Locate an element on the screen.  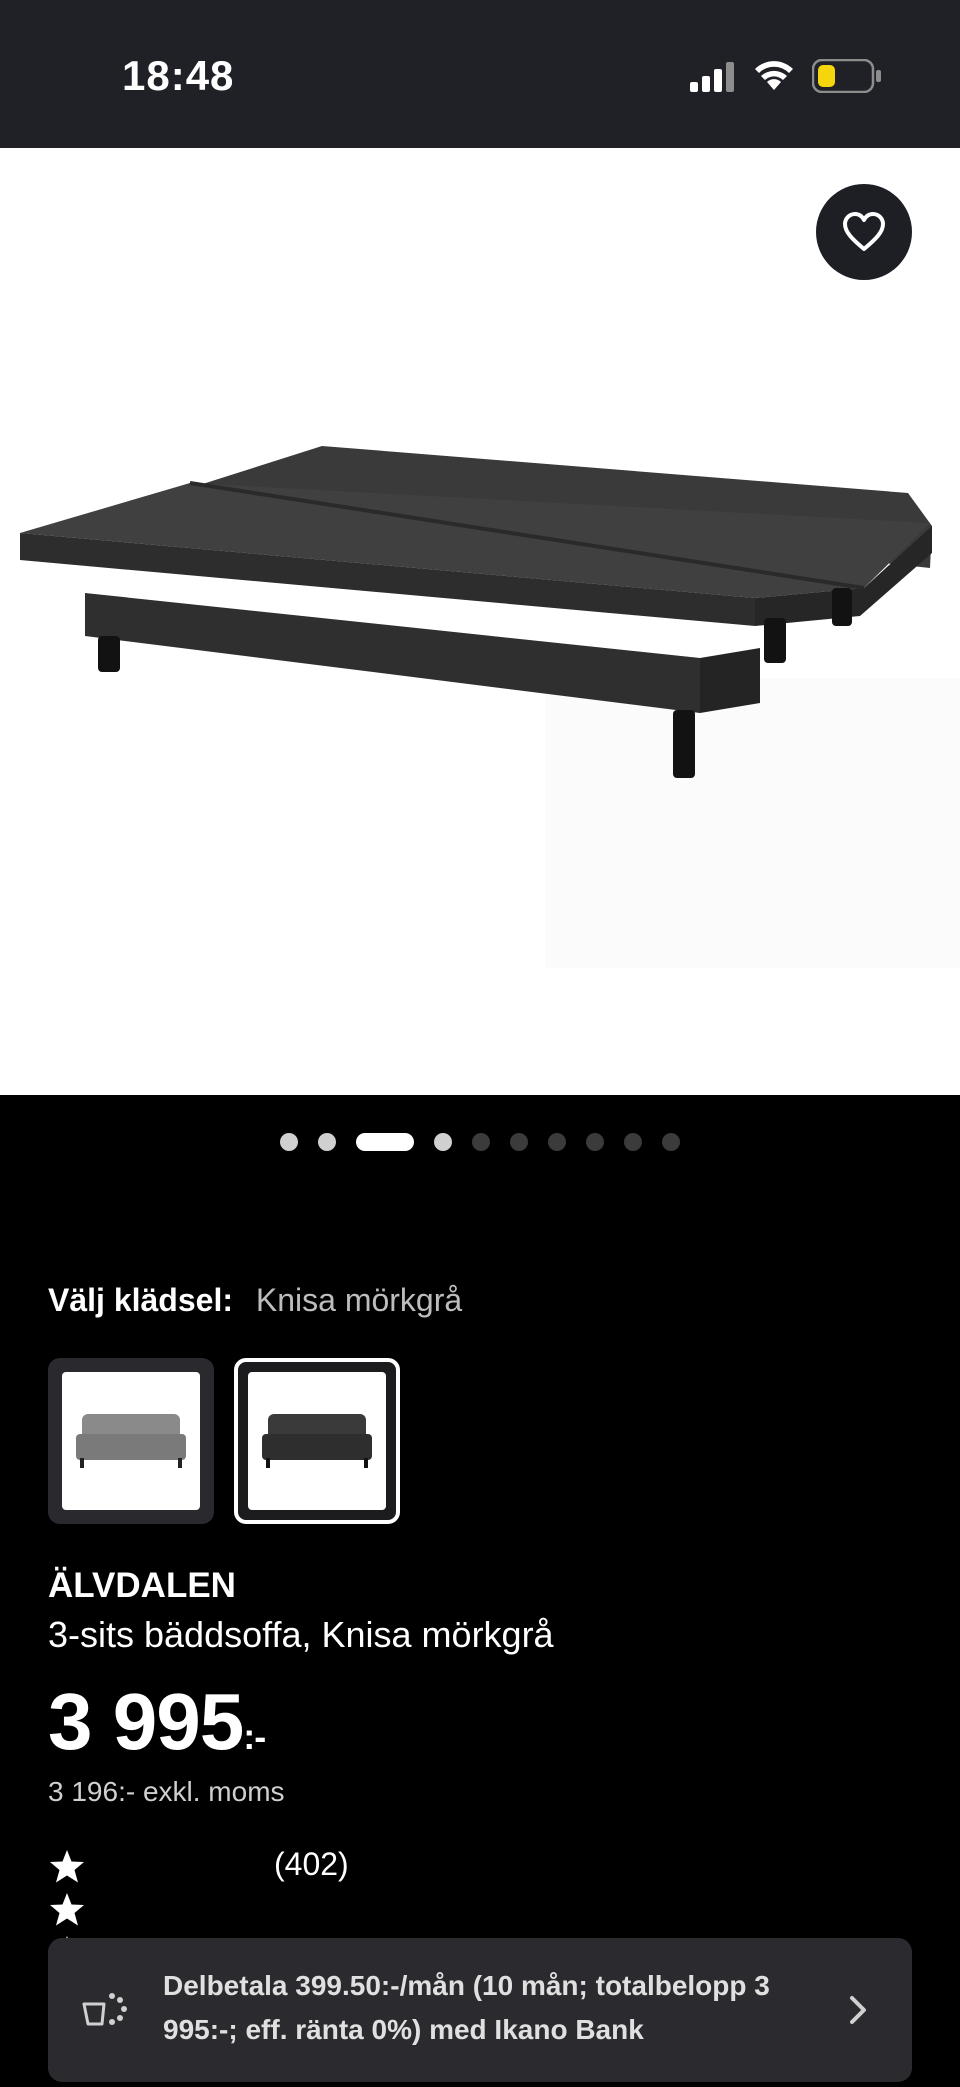
signal-icon is located at coordinates (712, 77).